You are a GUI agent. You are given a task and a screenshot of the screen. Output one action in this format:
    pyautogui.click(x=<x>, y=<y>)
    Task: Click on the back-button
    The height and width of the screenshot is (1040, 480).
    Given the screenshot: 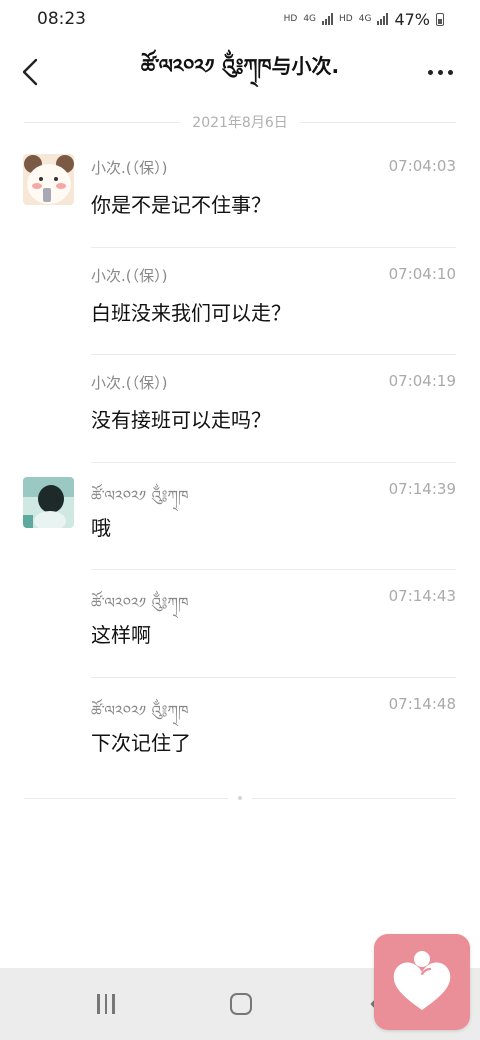 What is the action you would take?
    pyautogui.click(x=30, y=72)
    